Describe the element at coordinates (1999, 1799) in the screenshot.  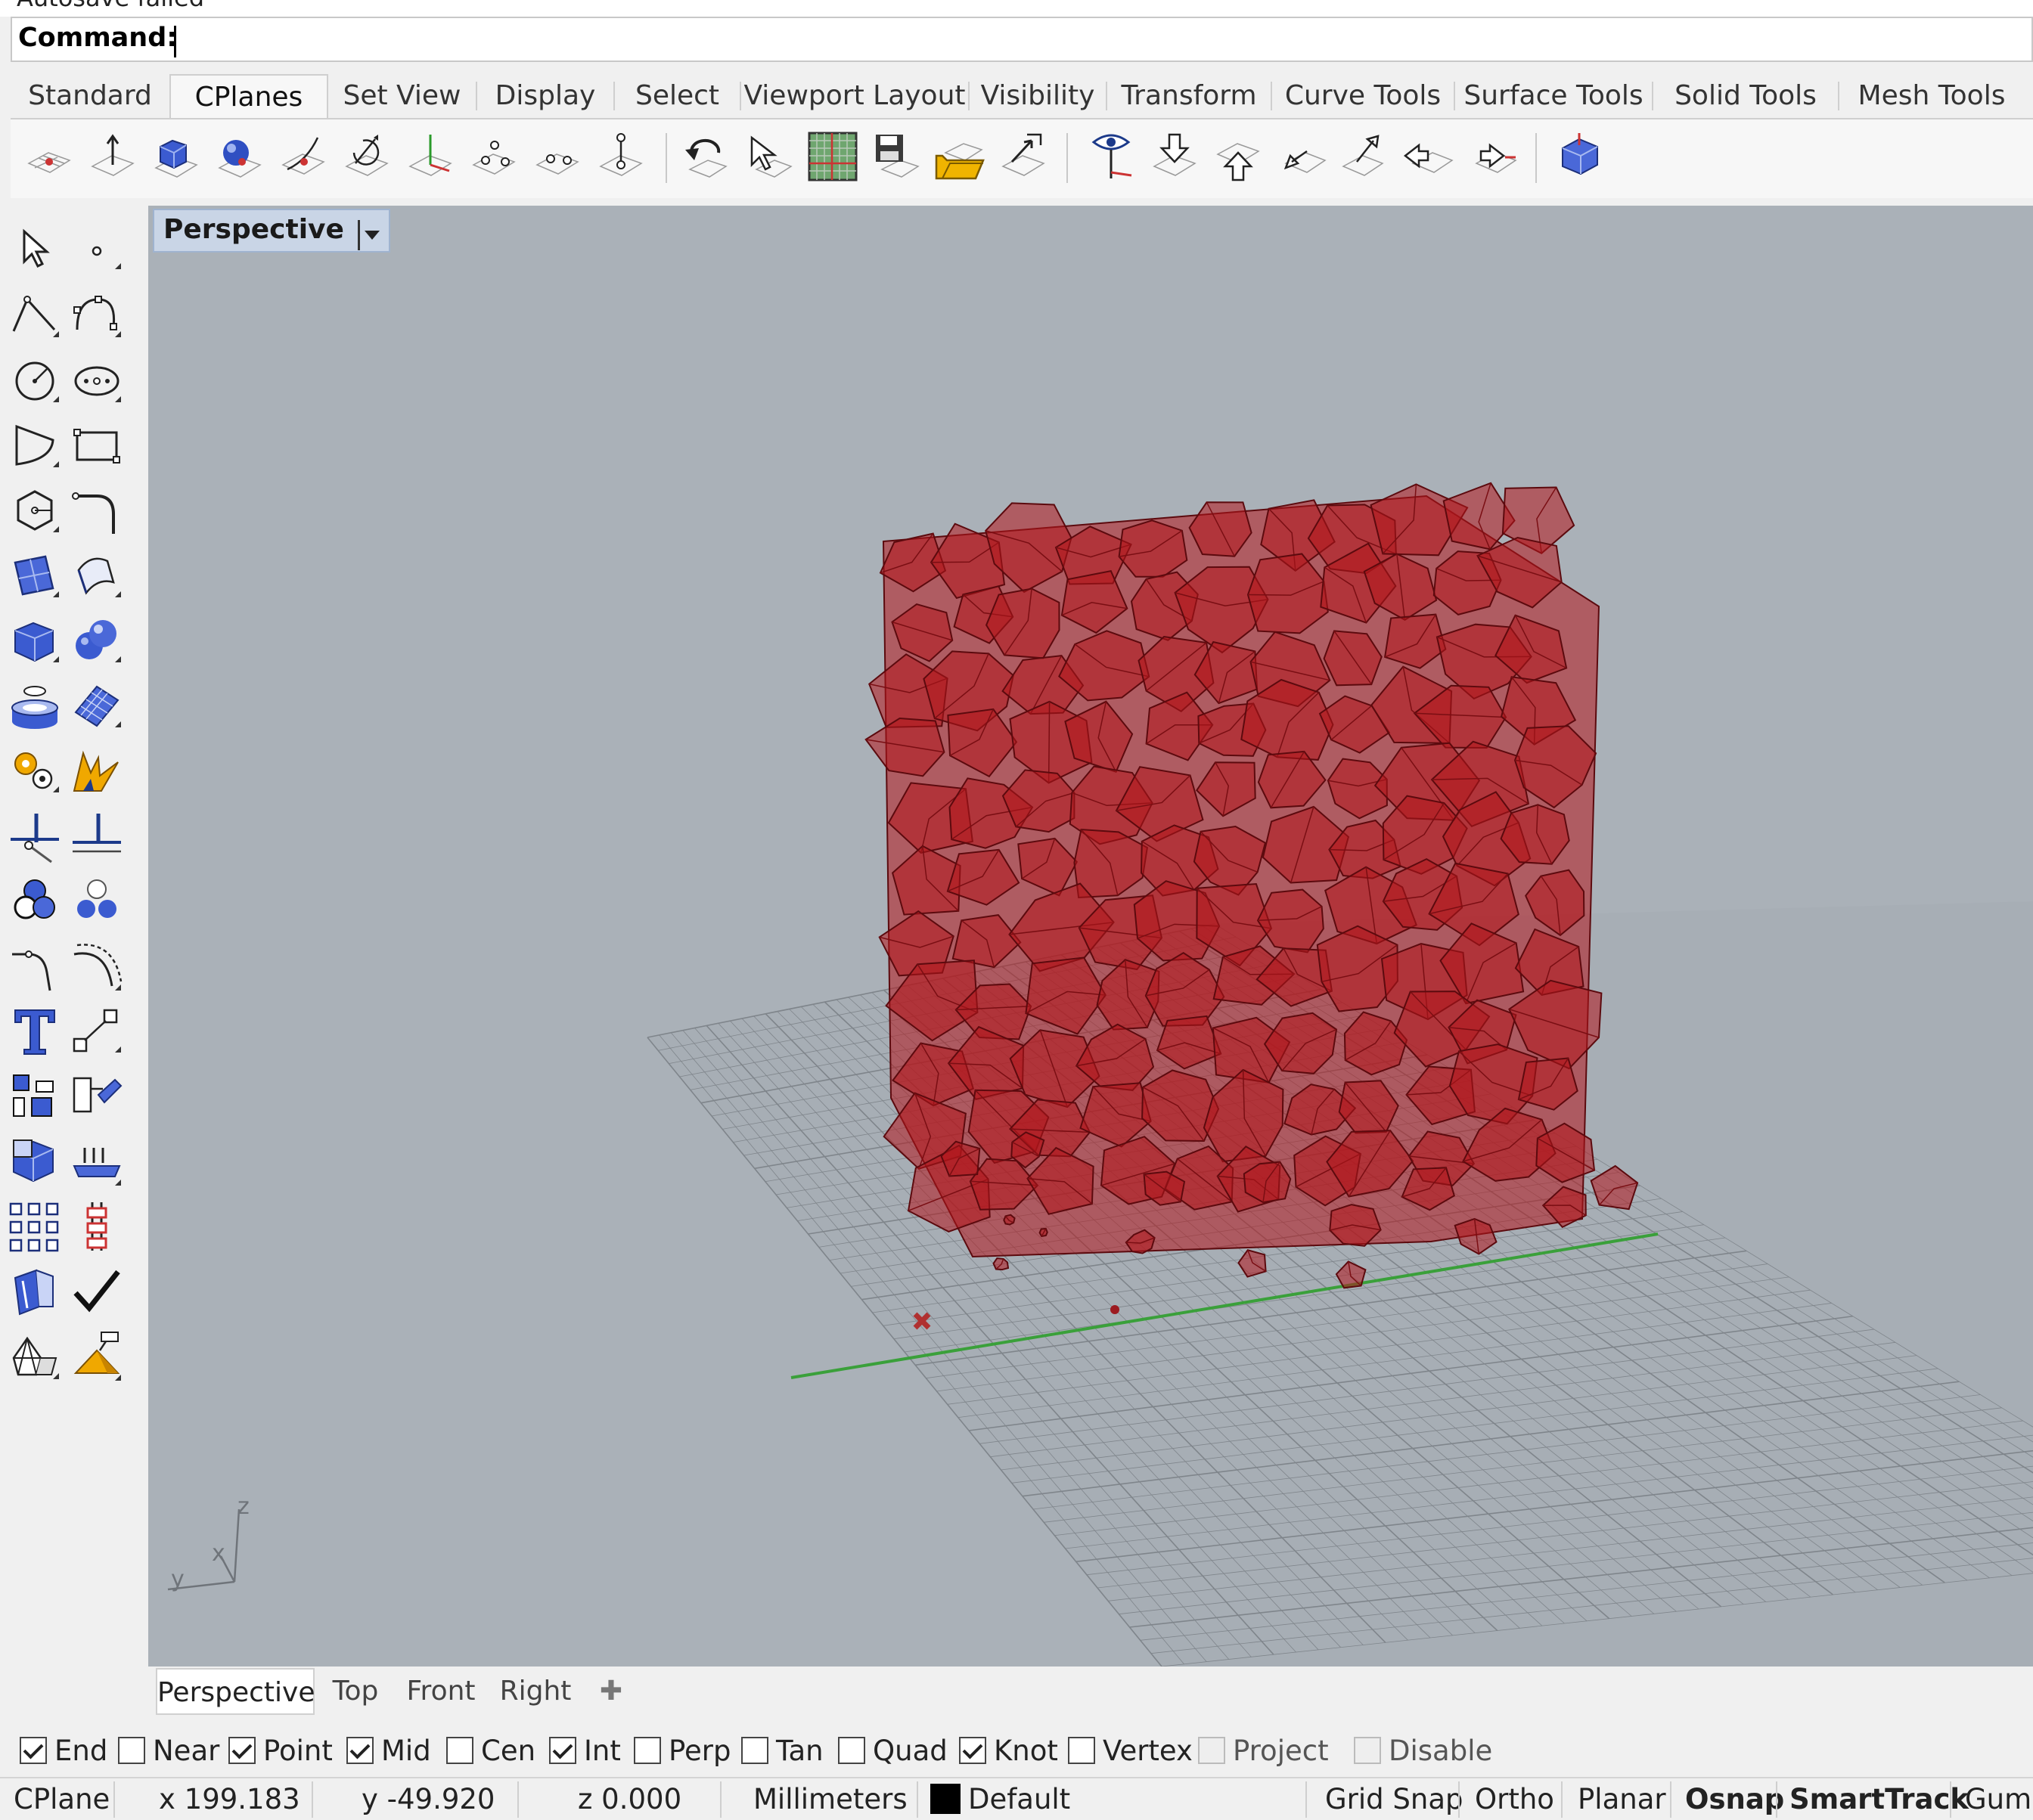
I see `toggle-gumball: Gumb` at that location.